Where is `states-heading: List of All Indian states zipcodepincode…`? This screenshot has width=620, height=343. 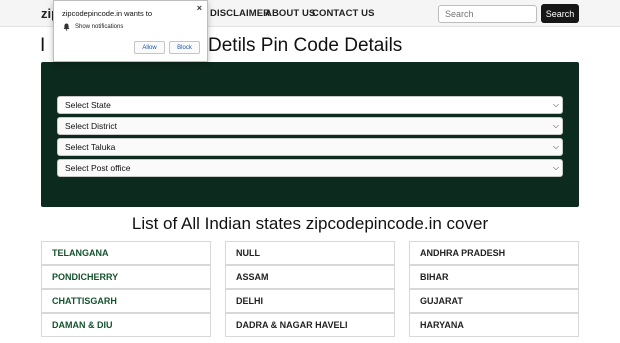
states-heading: List of All Indian states zipcodepincode… is located at coordinates (310, 223).